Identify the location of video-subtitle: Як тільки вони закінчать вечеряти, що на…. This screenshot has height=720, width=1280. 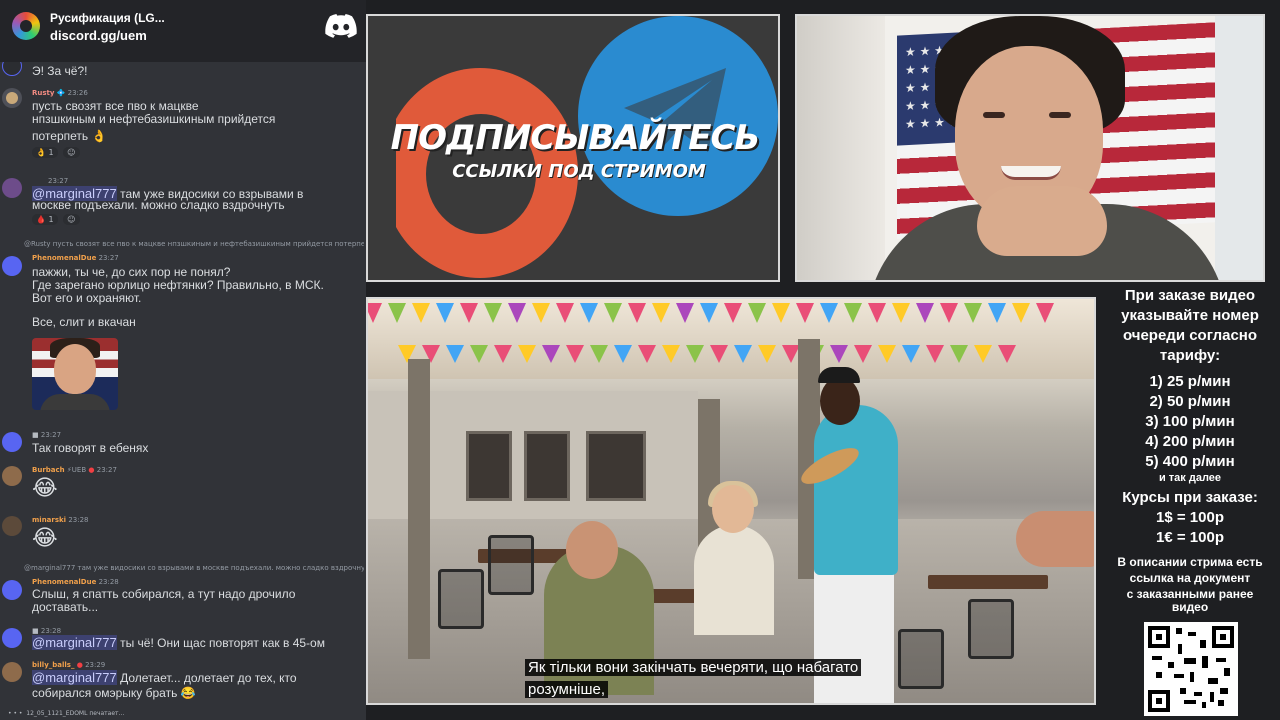
(733, 679).